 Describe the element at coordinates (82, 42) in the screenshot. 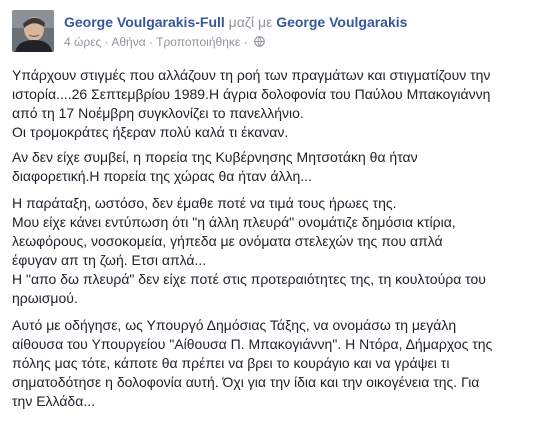

I see `timestamp-link: 4 ώρες` at that location.